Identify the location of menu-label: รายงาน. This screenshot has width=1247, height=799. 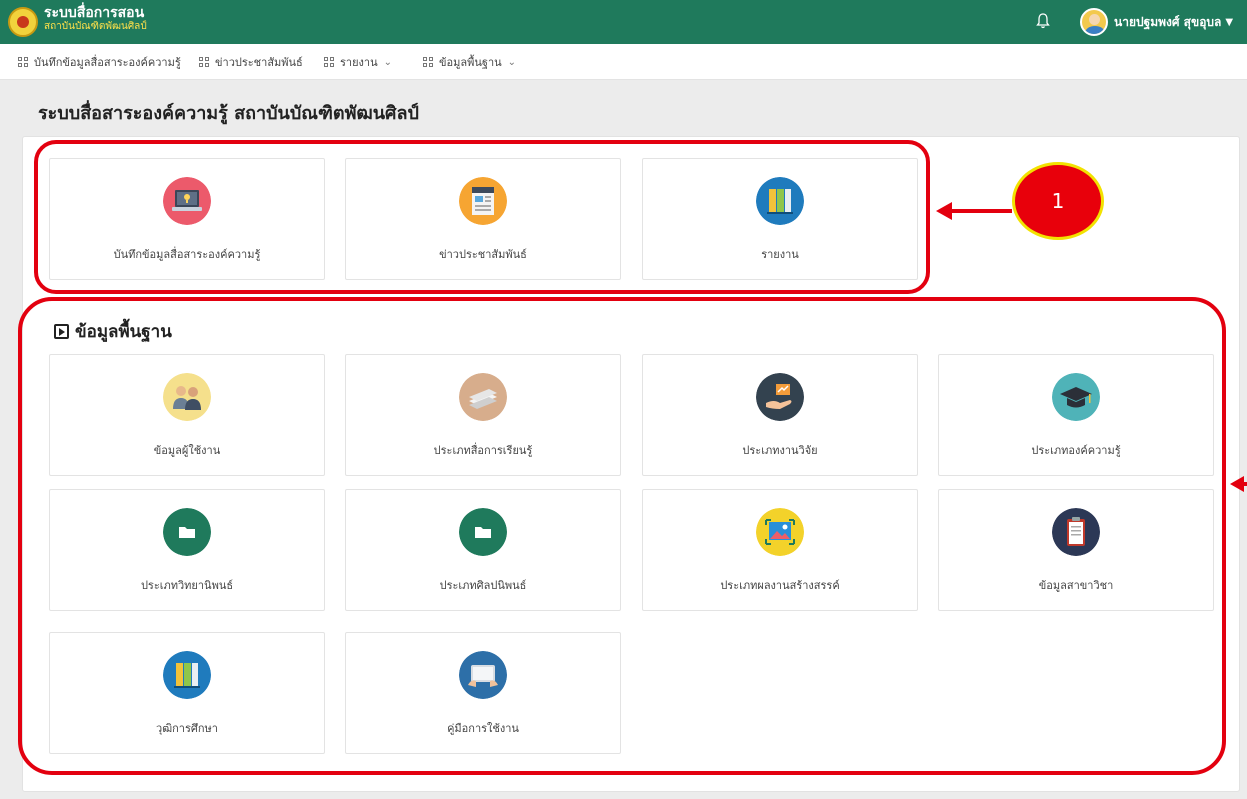
(359, 62).